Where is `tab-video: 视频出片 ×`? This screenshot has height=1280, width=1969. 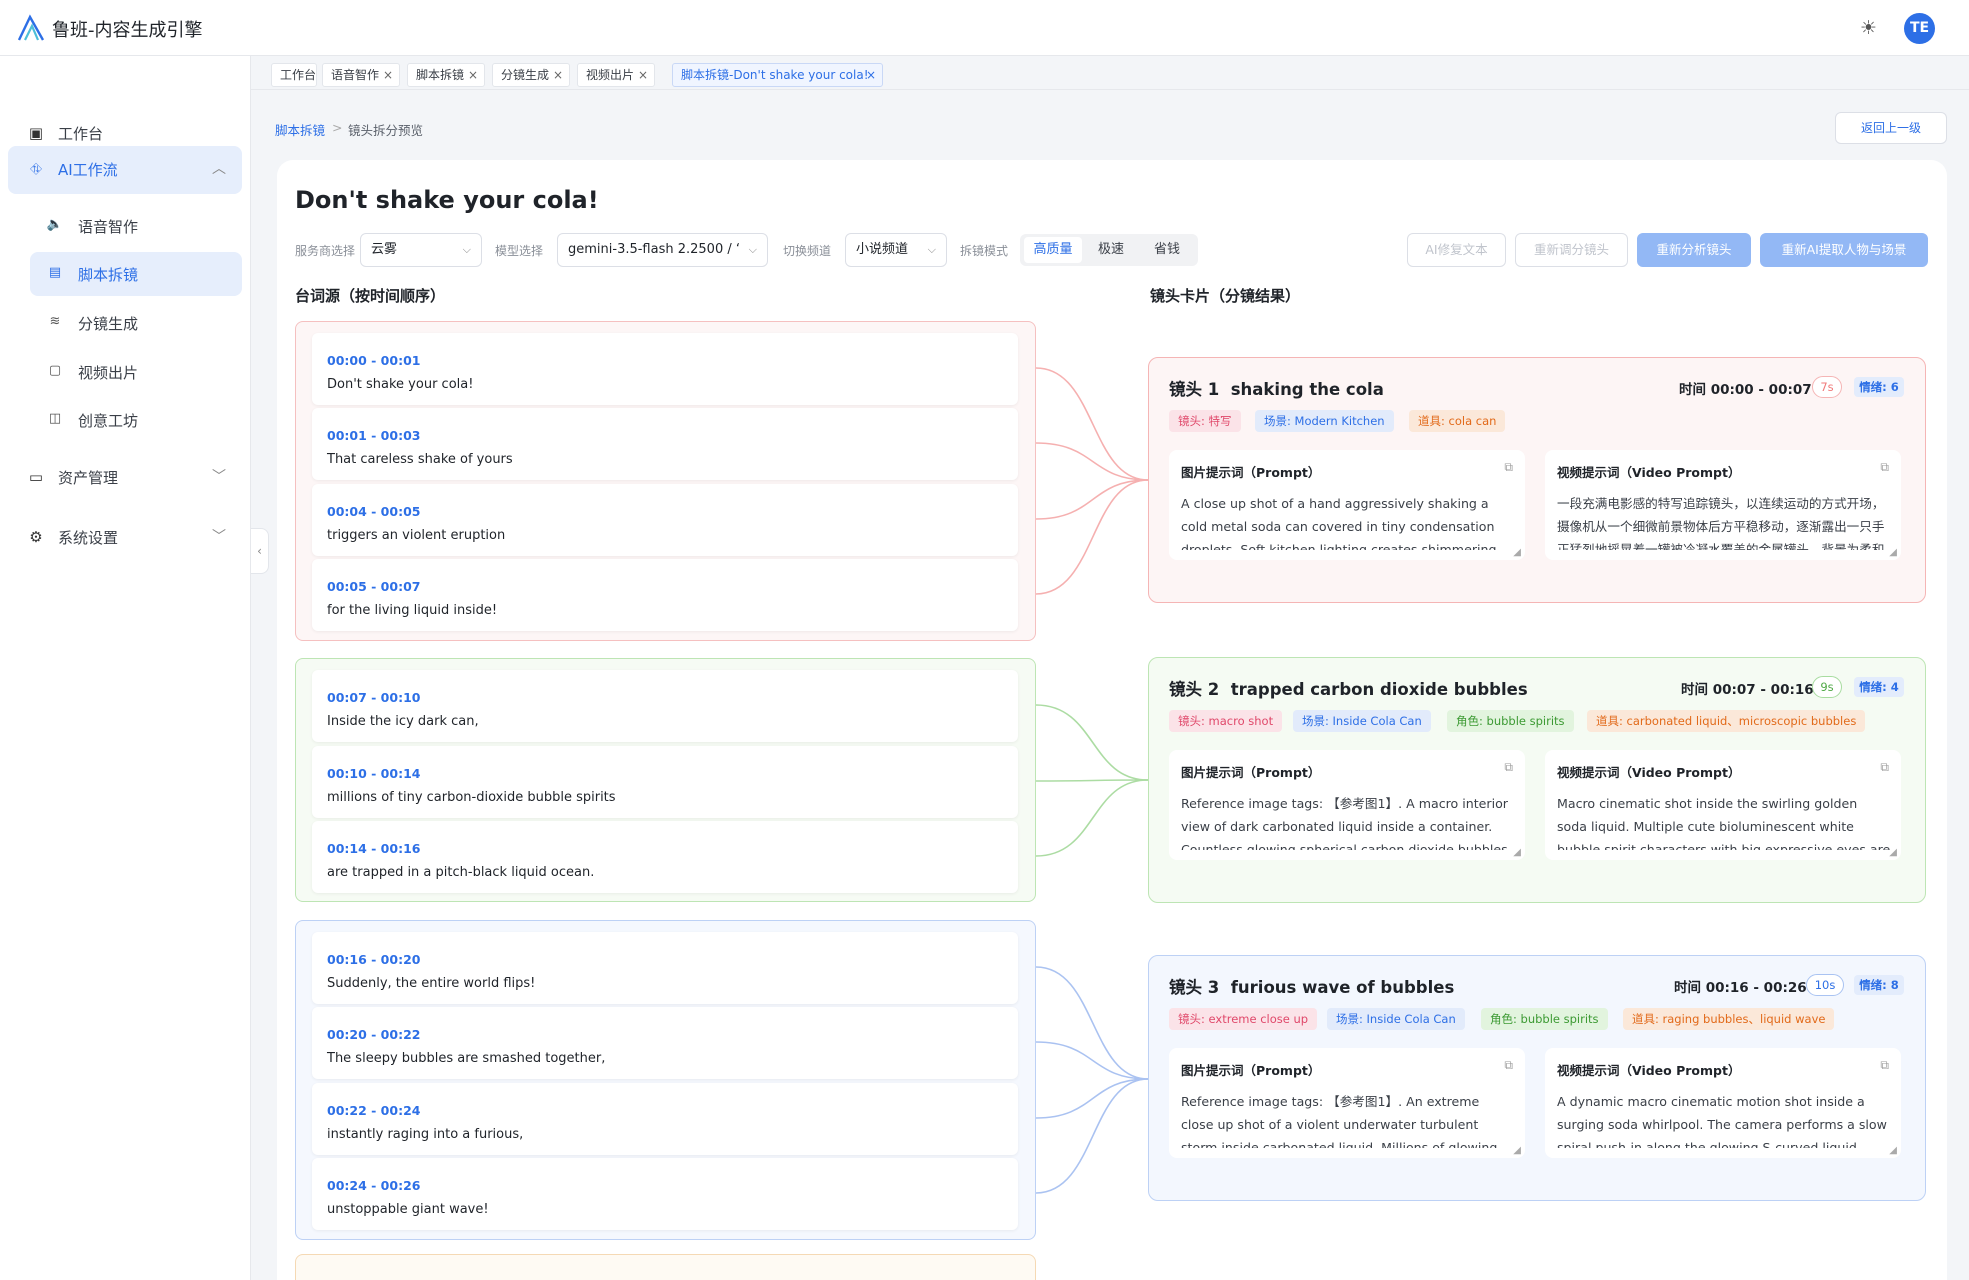 tab-video: 视频出片 × is located at coordinates (616, 75).